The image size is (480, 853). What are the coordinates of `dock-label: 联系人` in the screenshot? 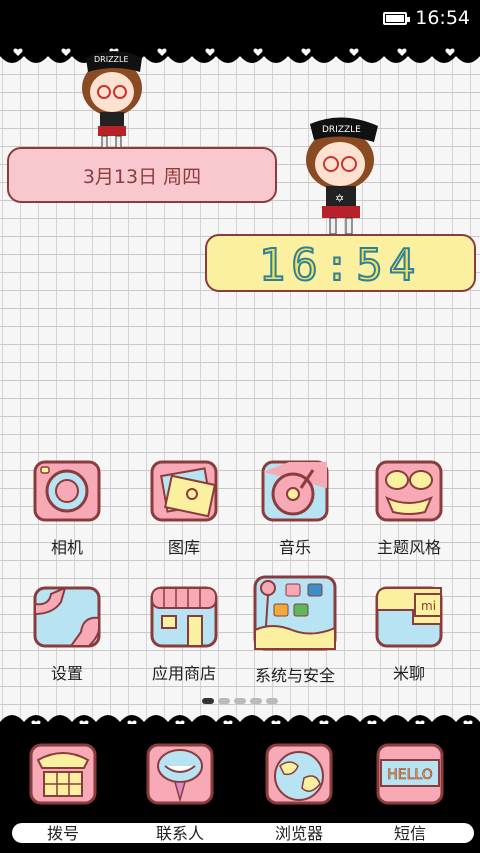 It's located at (179, 833).